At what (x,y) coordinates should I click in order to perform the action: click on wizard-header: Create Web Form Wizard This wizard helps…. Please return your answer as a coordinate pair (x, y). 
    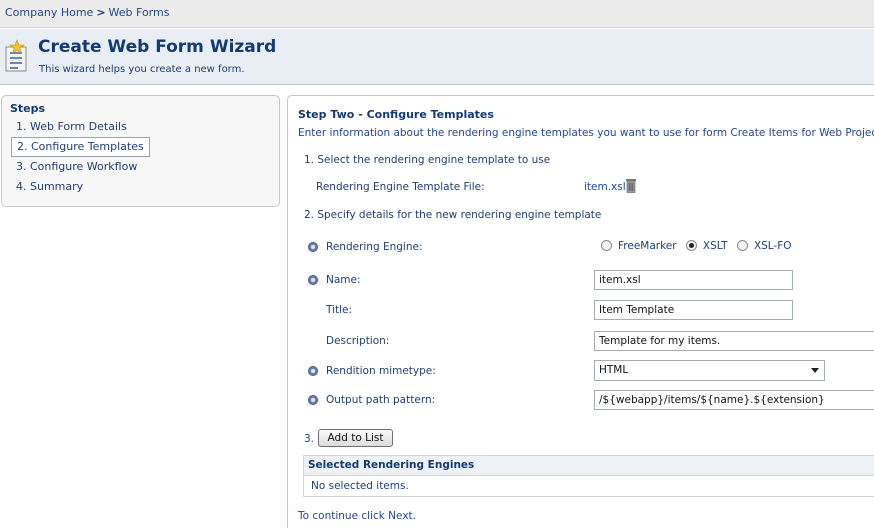
    Looking at the image, I should click on (437, 57).